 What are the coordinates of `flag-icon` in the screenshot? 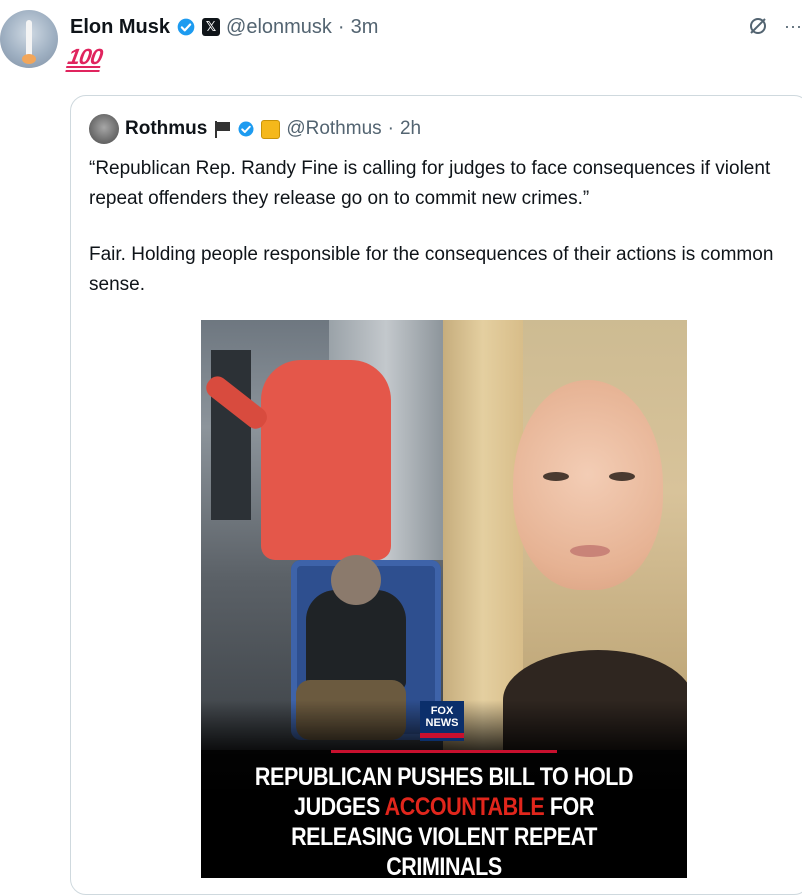 It's located at (222, 129).